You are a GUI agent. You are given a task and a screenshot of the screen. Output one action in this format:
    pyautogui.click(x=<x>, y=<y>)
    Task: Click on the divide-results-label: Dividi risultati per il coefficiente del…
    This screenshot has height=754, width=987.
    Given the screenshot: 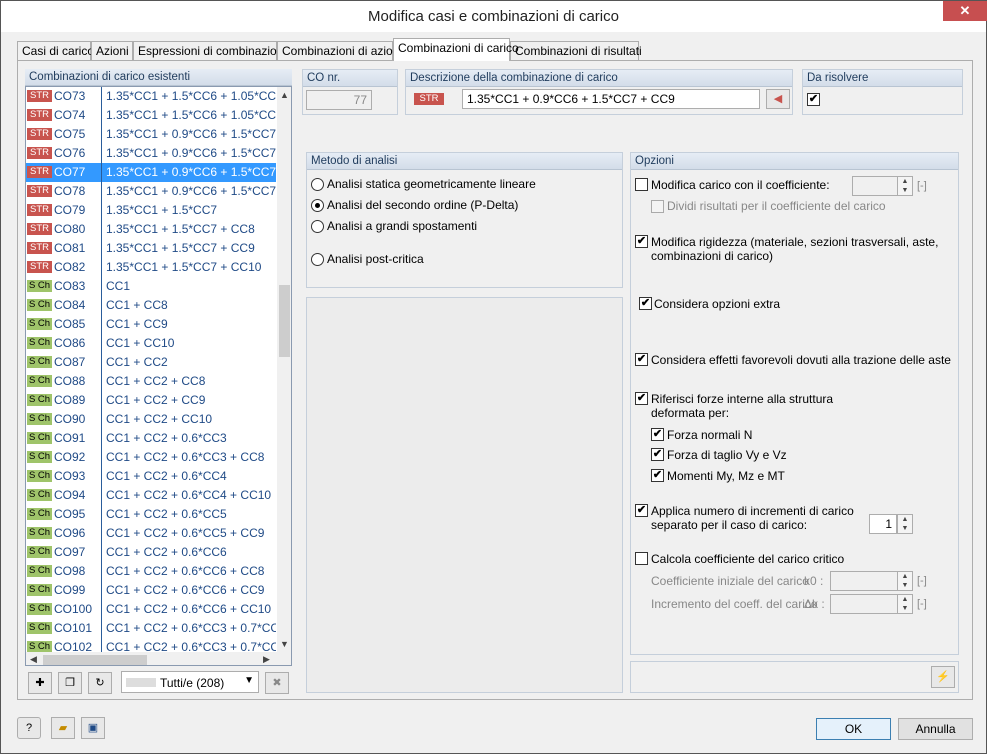 What is the action you would take?
    pyautogui.click(x=776, y=206)
    